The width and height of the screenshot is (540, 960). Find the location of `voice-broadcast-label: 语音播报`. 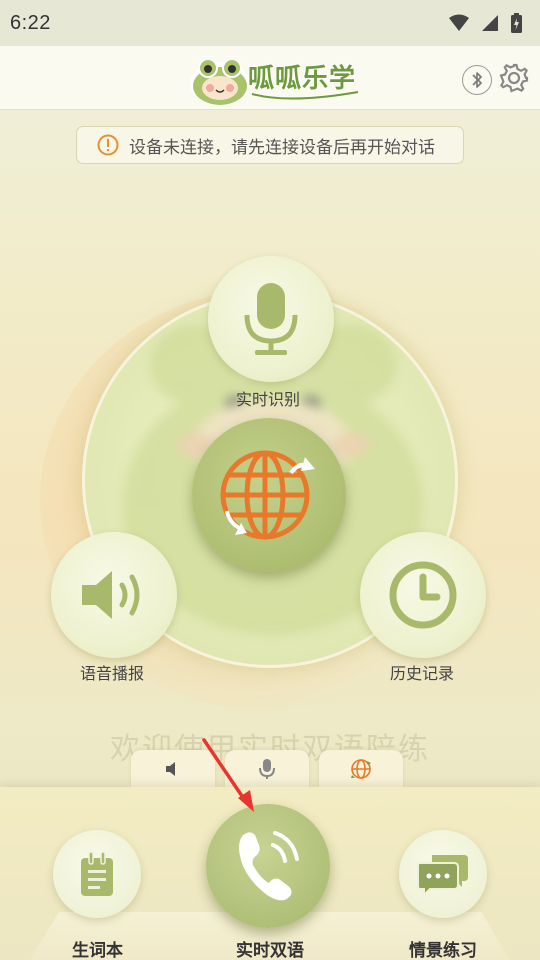

voice-broadcast-label: 语音播报 is located at coordinates (112, 673).